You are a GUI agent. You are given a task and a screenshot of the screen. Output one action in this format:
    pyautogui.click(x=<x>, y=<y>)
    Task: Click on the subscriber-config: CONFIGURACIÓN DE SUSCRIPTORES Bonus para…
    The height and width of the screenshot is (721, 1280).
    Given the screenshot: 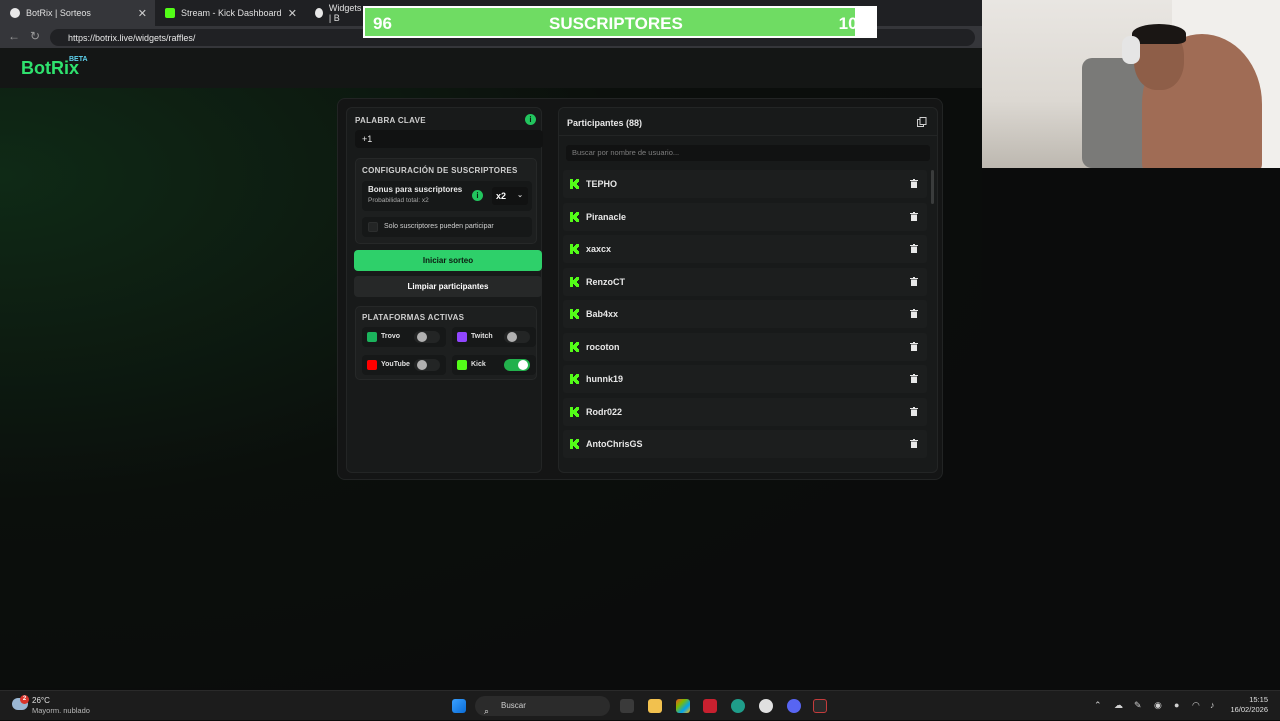 What is the action you would take?
    pyautogui.click(x=446, y=201)
    